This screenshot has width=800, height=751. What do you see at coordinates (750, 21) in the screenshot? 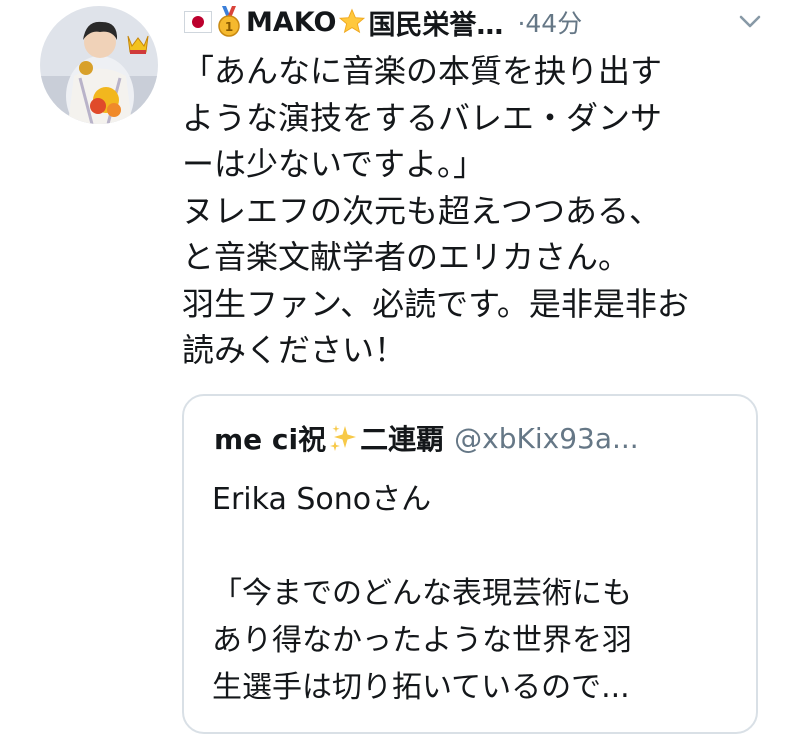
I see `chevron-down-icon` at bounding box center [750, 21].